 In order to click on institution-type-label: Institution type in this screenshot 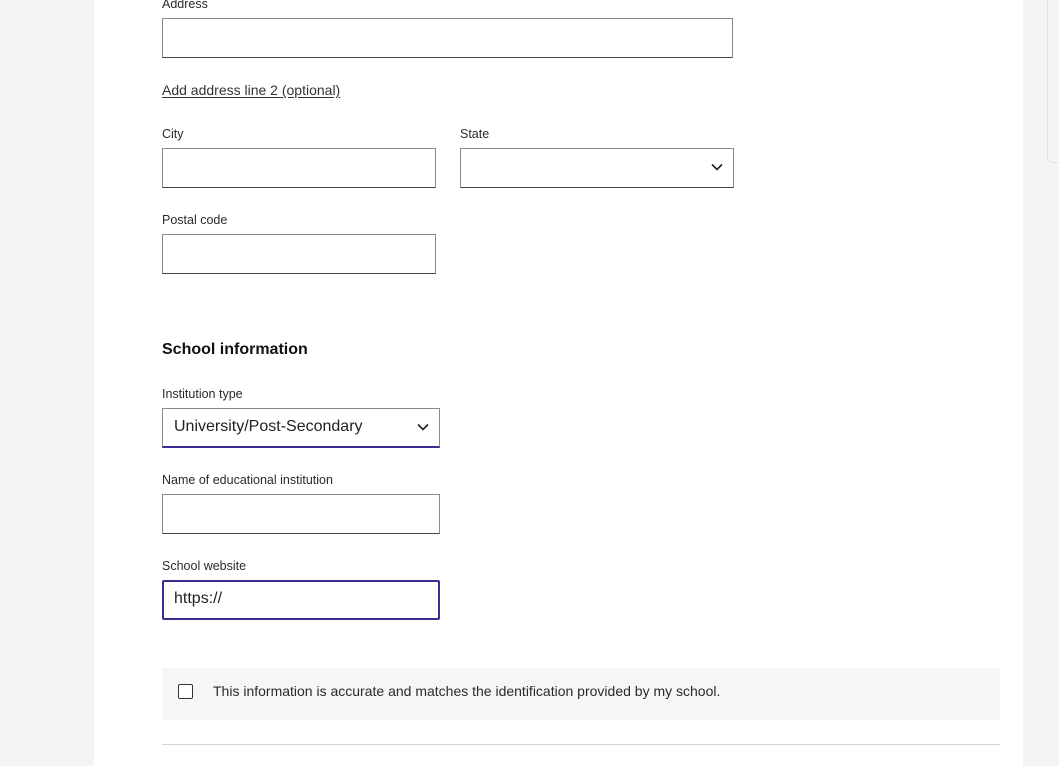, I will do `click(202, 394)`.